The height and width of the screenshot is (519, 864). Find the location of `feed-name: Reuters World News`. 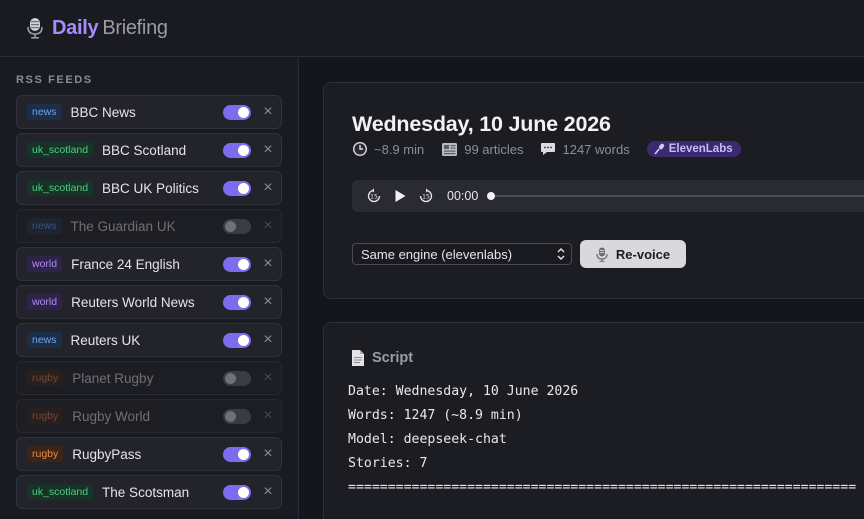

feed-name: Reuters World News is located at coordinates (133, 302).